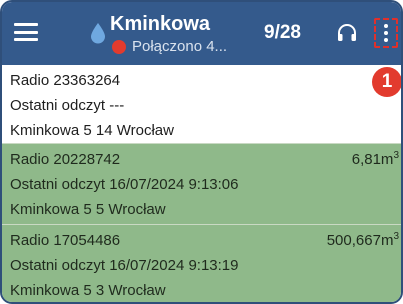 The height and width of the screenshot is (304, 403). Describe the element at coordinates (88, 290) in the screenshot. I see `address: Kminkowa 5 3 Wrocław` at that location.